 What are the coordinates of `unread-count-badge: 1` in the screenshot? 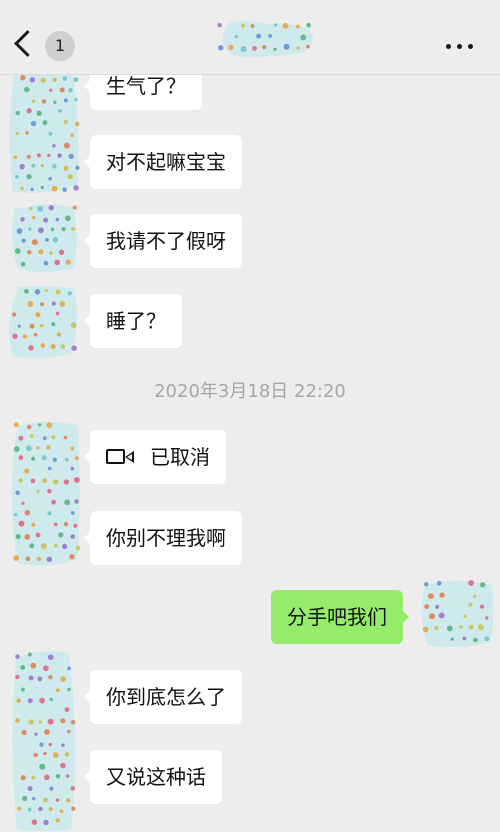 It's located at (60, 46).